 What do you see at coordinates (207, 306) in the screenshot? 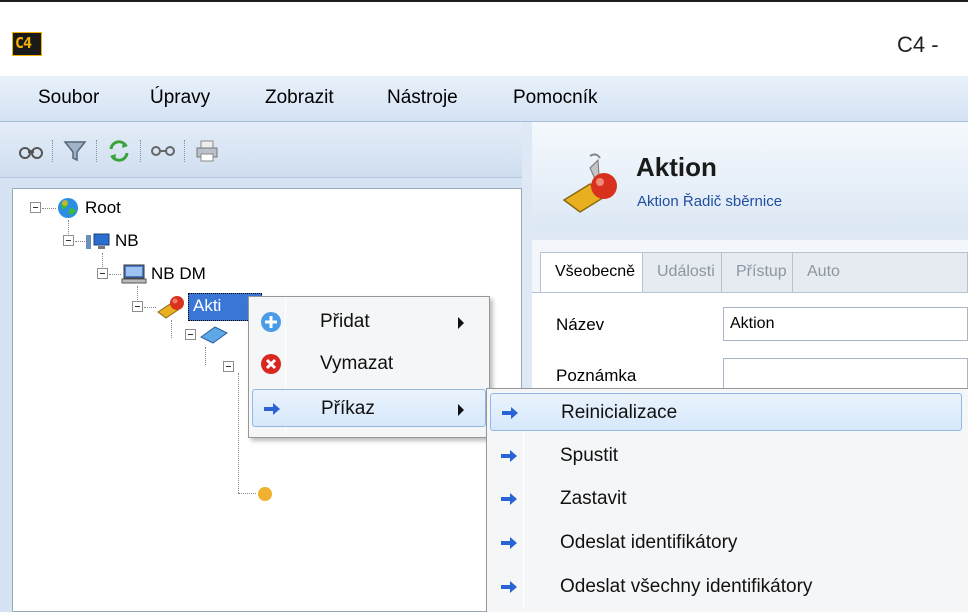
I see `tree-node-aktion: Akti` at bounding box center [207, 306].